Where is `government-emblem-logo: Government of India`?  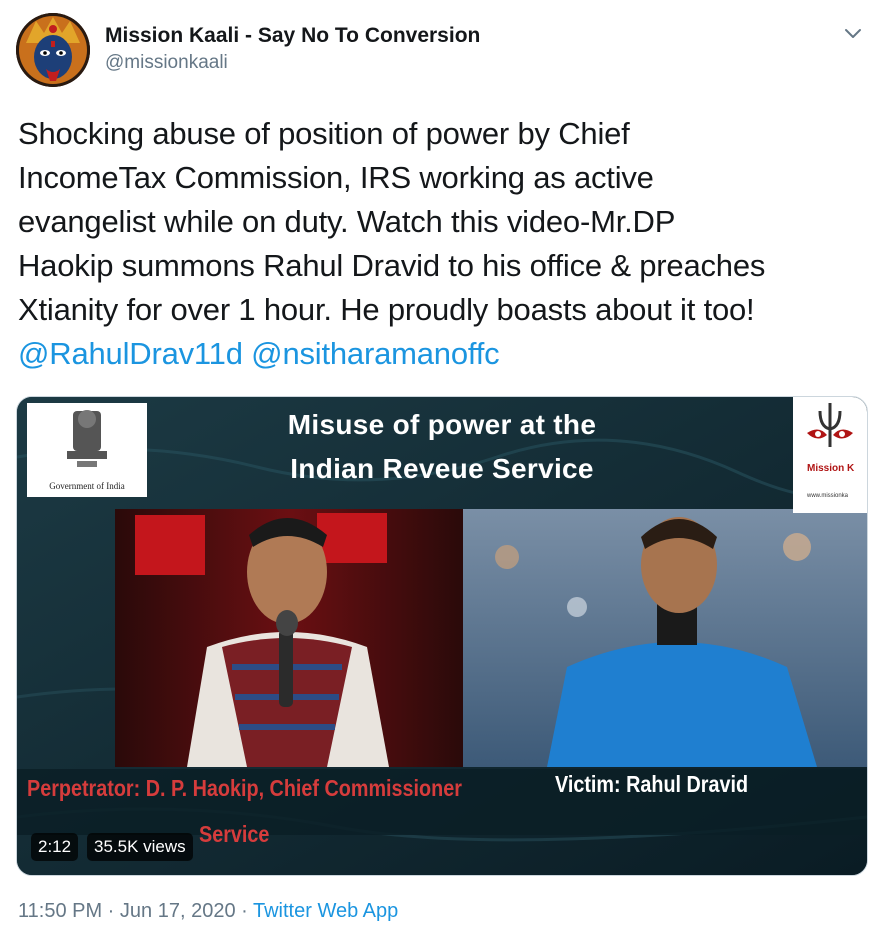
government-emblem-logo: Government of India is located at coordinates (87, 450).